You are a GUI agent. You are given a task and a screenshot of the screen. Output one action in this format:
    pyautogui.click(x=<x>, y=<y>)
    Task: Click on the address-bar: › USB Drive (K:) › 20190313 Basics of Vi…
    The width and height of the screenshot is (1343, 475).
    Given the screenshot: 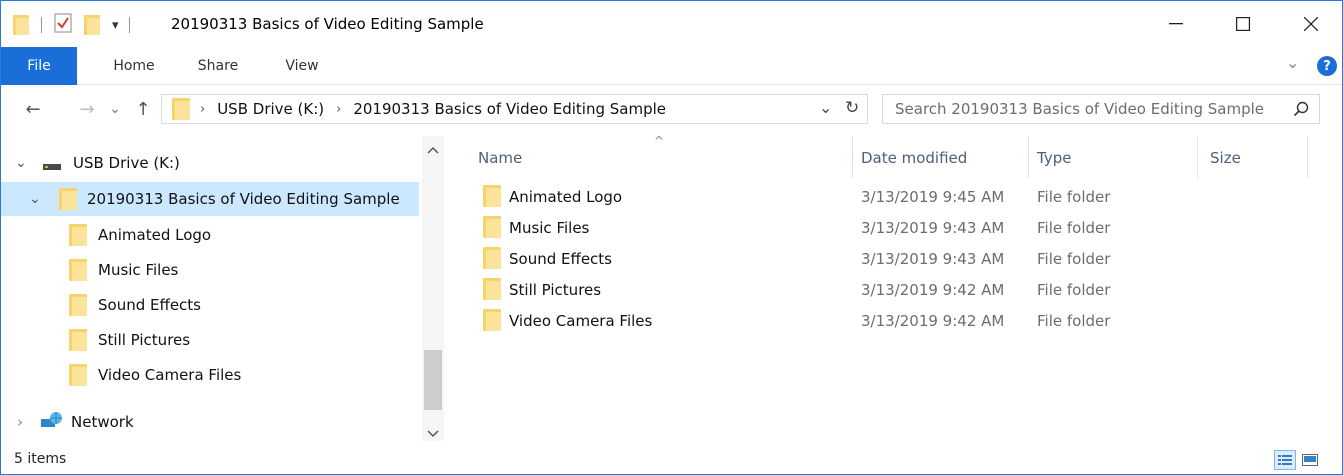 What is the action you would take?
    pyautogui.click(x=514, y=109)
    